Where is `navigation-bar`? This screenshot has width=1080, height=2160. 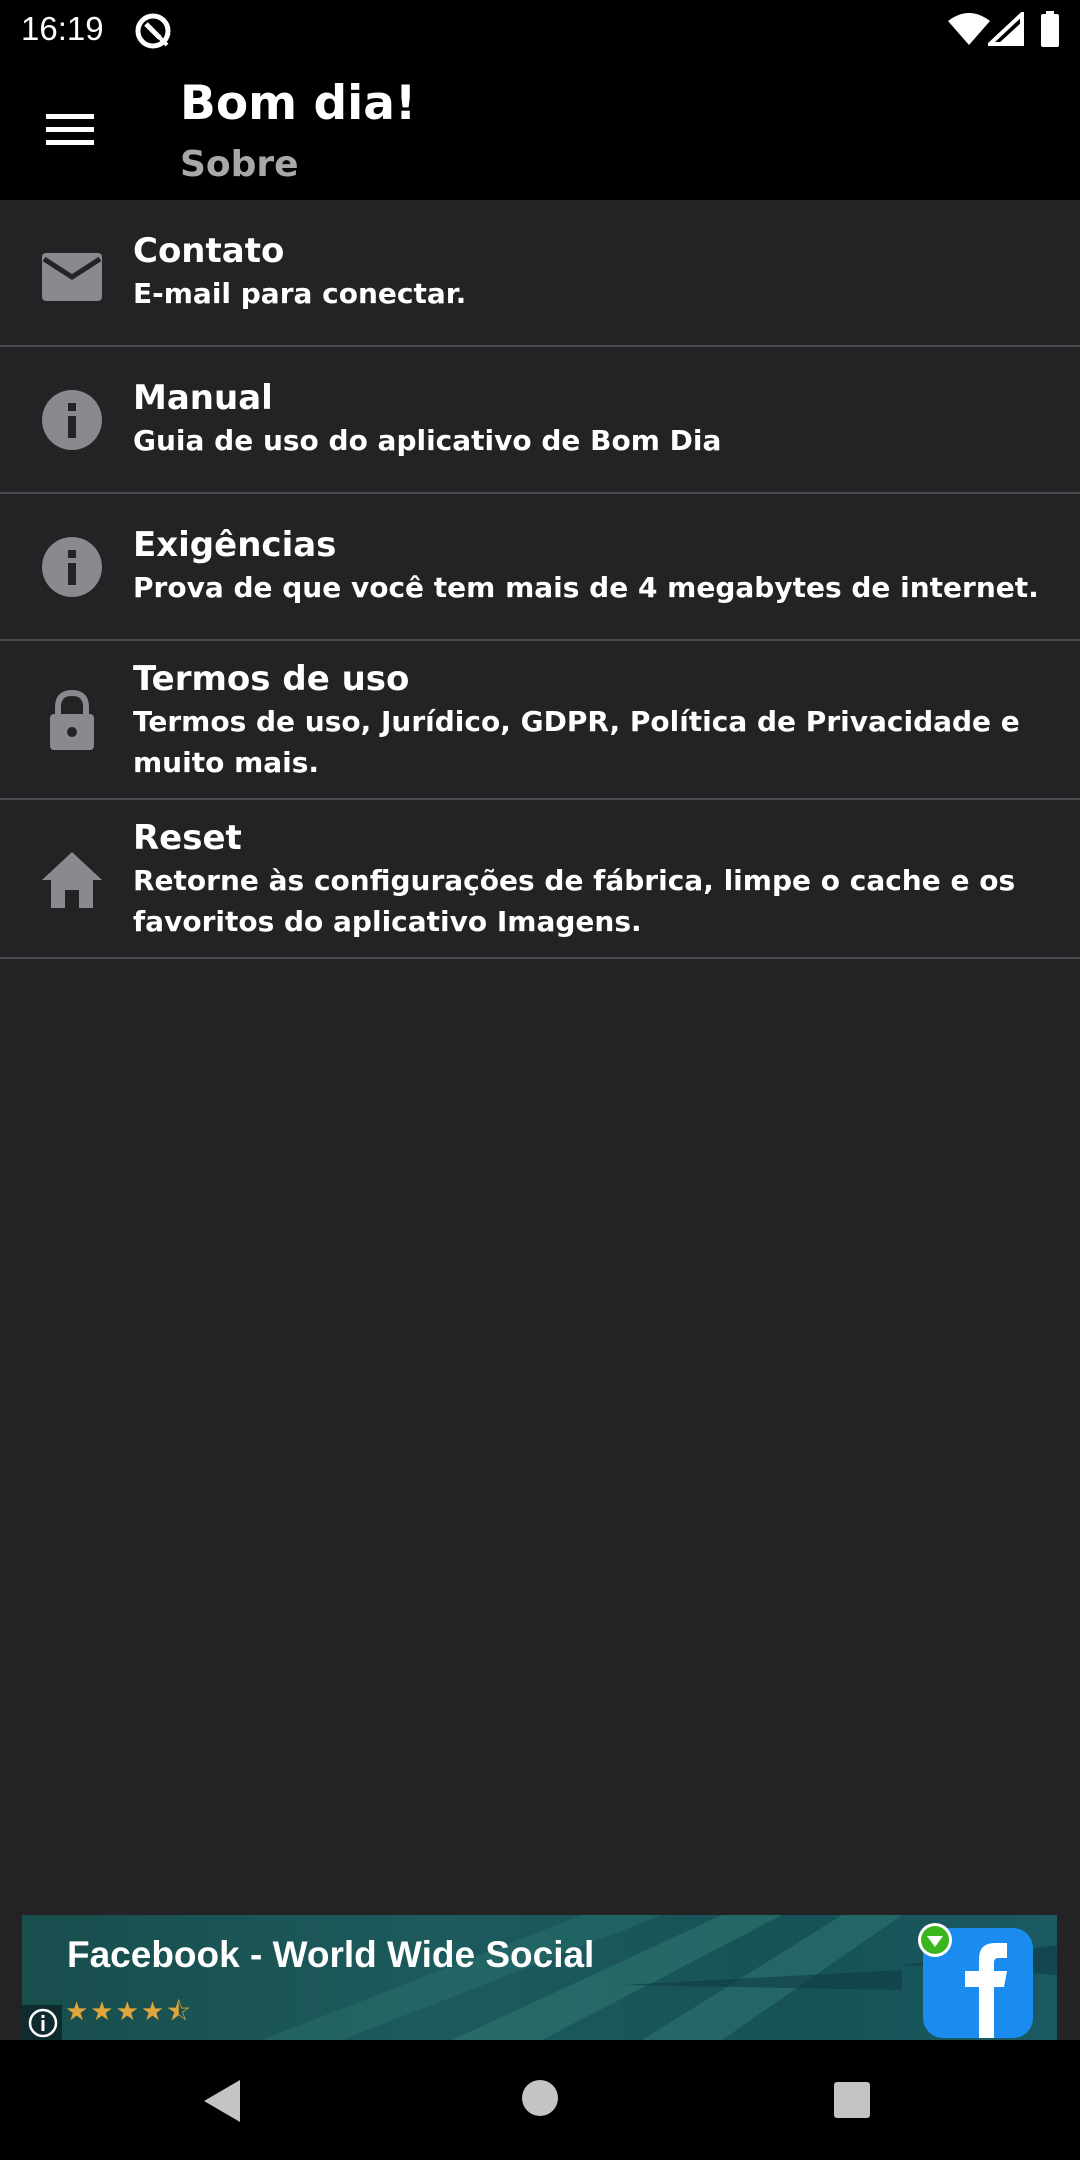
navigation-bar is located at coordinates (540, 2100).